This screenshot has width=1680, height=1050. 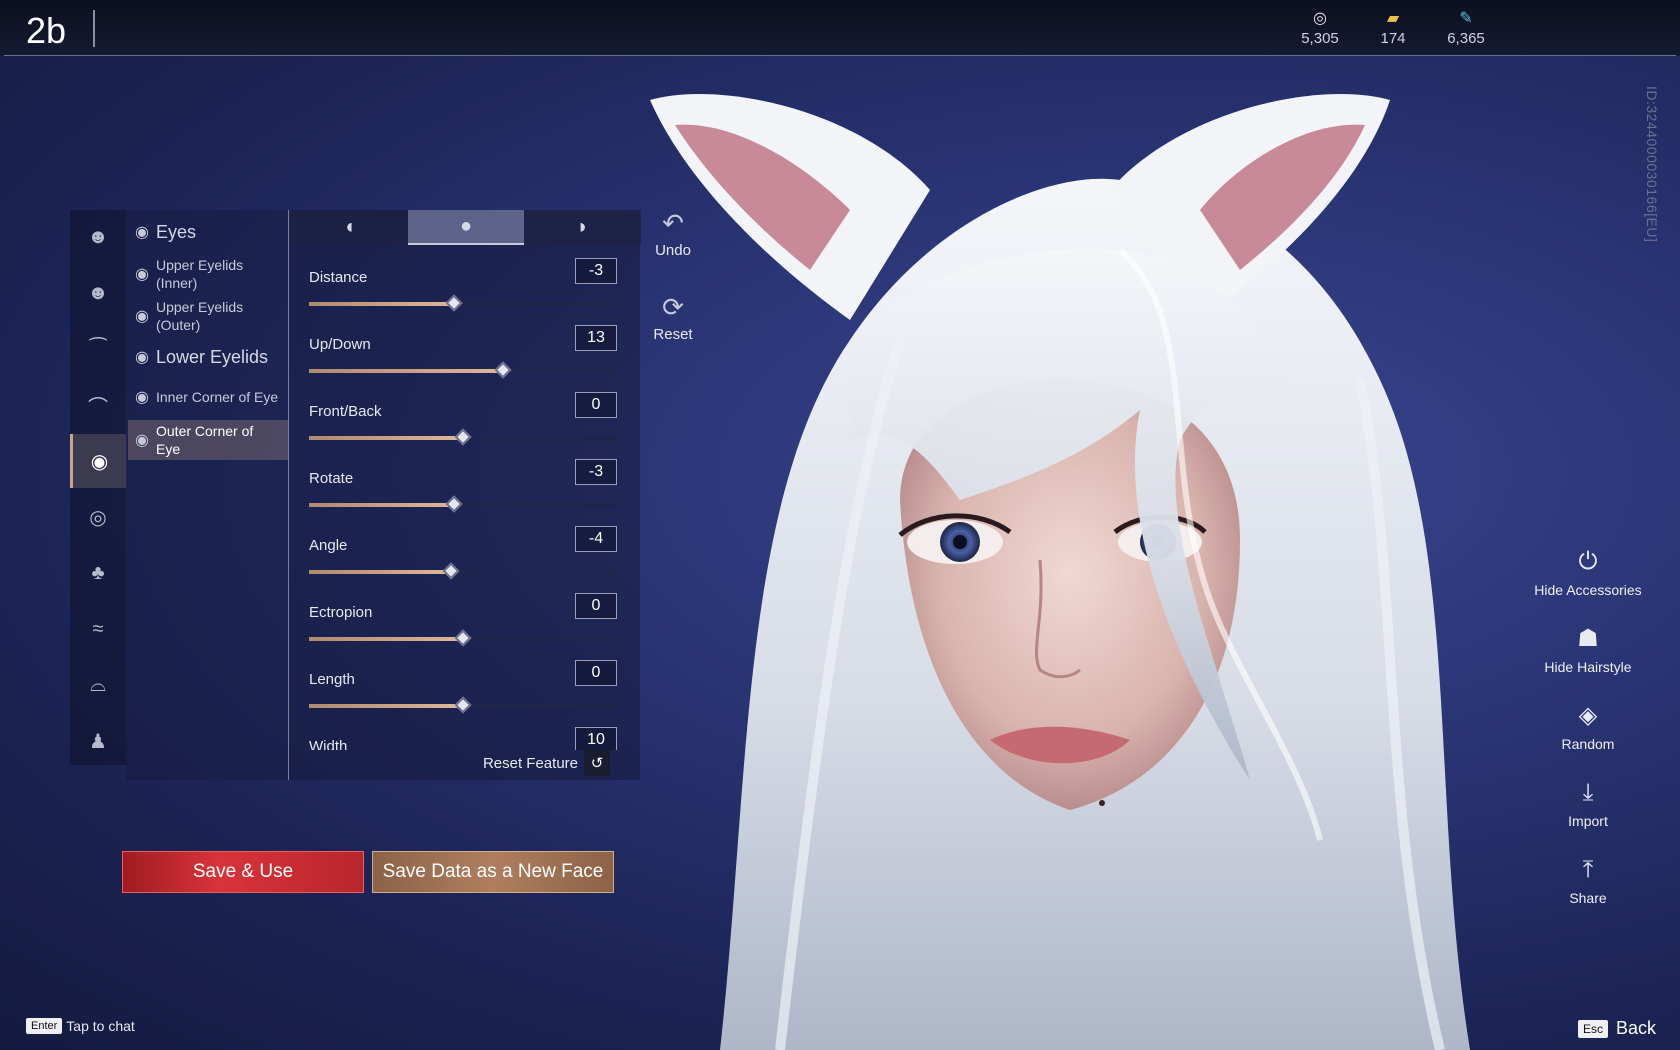 I want to click on import-button: ⤓ Import, so click(x=1588, y=803).